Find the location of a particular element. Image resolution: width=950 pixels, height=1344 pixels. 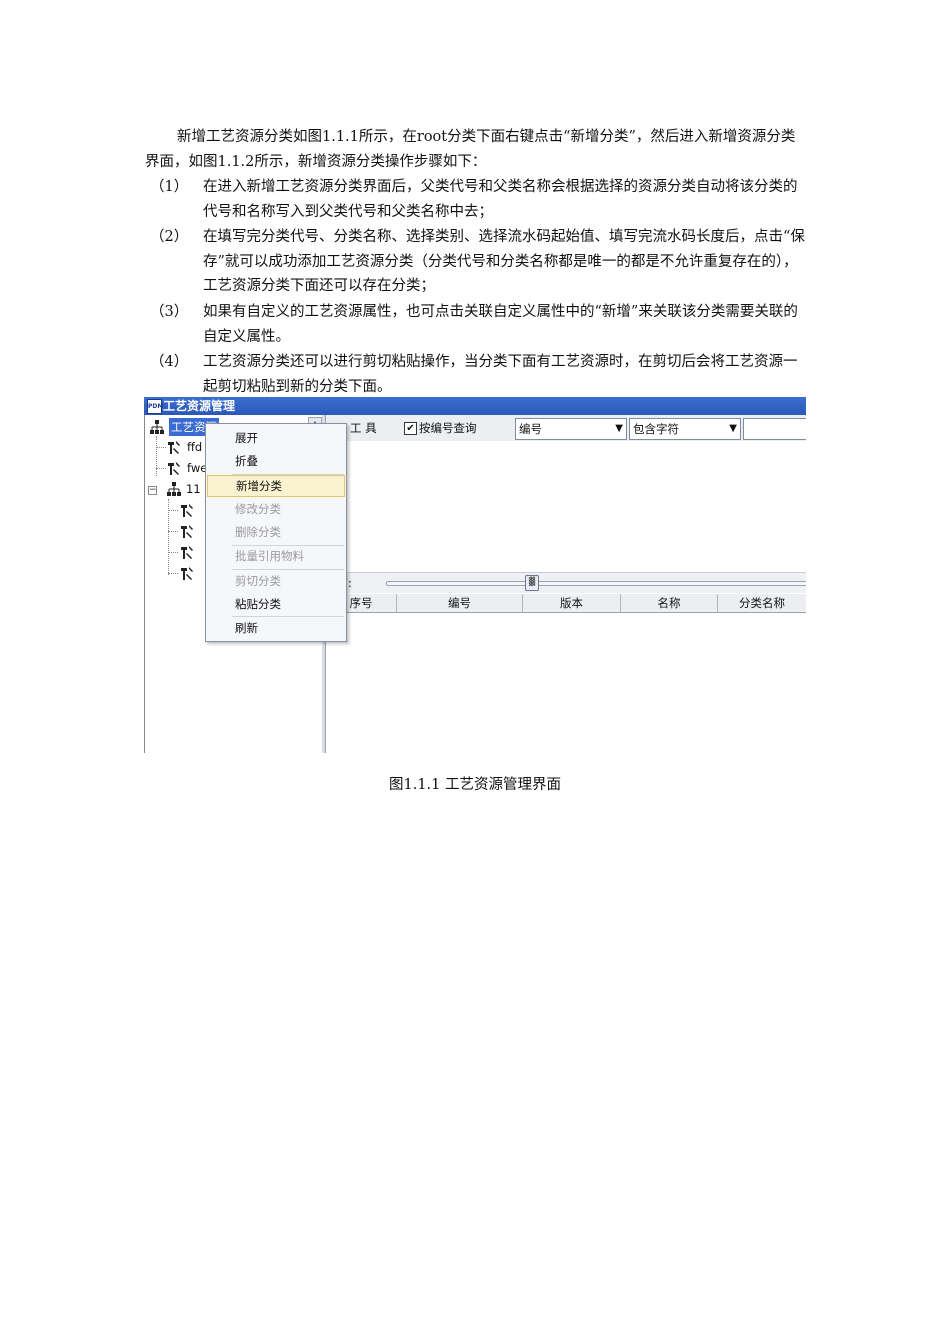

tools-label: 工 具 is located at coordinates (363, 428).